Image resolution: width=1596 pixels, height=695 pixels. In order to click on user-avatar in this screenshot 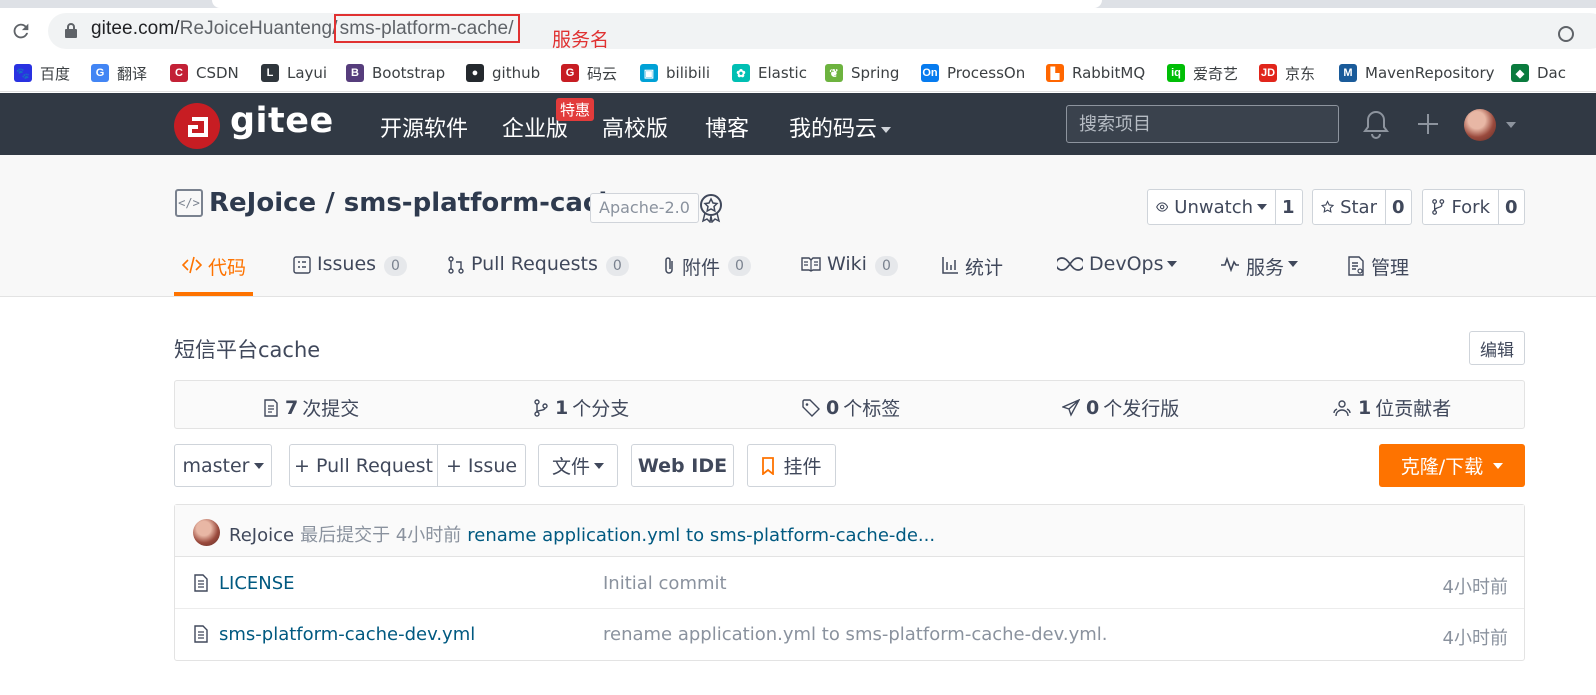, I will do `click(1480, 125)`.